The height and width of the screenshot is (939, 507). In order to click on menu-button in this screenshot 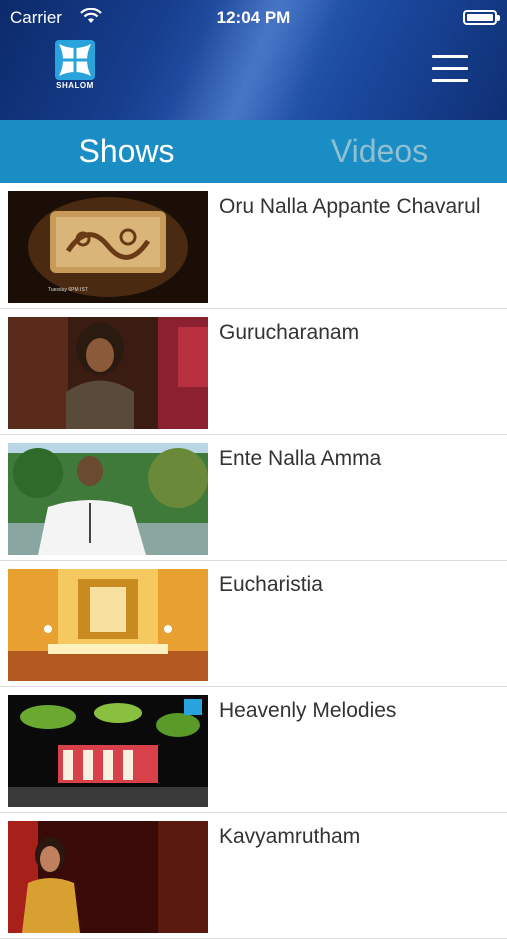, I will do `click(450, 70)`.